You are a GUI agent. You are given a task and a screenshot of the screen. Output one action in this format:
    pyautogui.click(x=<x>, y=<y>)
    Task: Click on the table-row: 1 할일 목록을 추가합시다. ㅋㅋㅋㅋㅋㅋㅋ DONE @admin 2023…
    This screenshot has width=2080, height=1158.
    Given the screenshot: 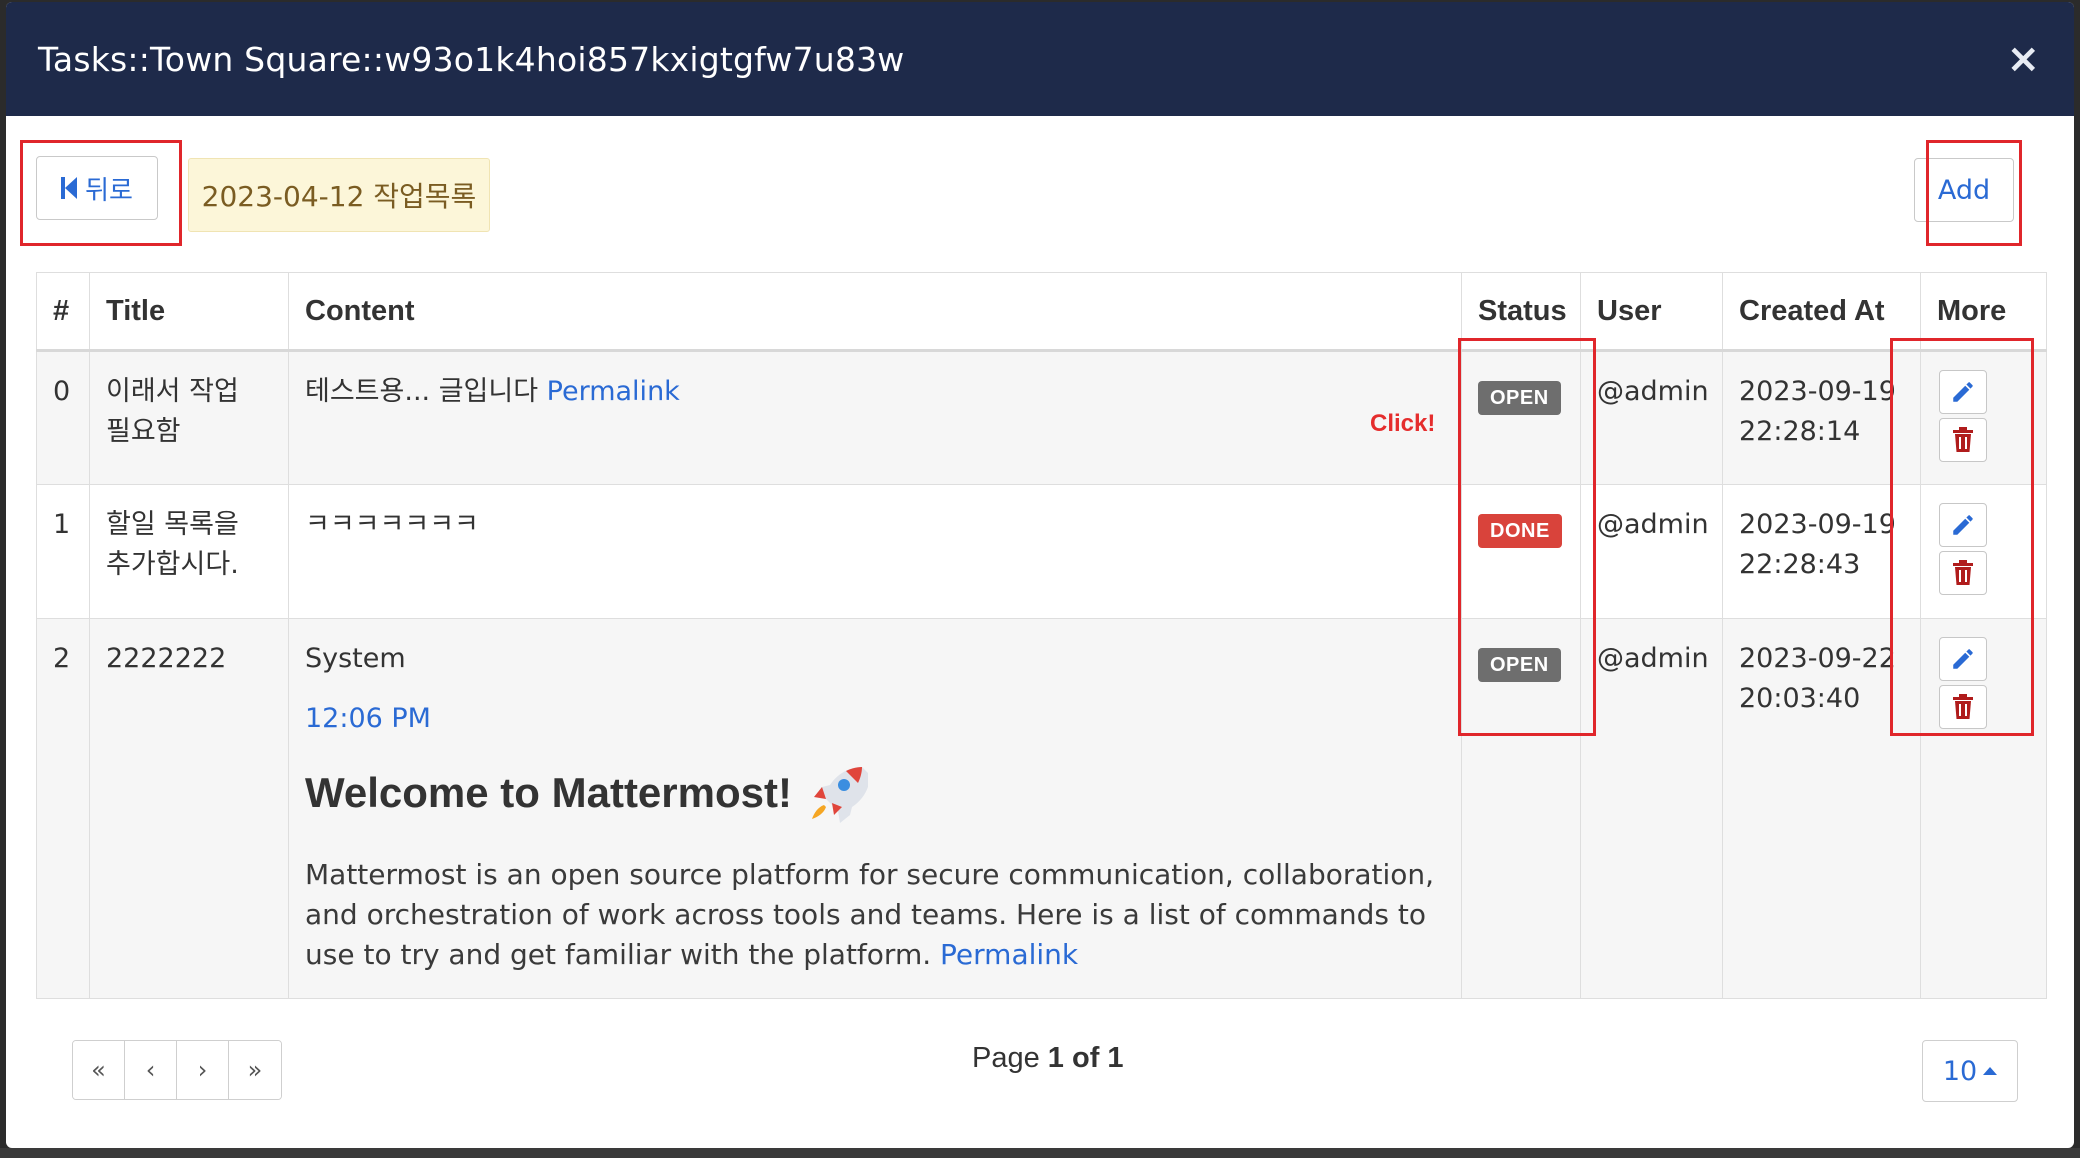 What is the action you would take?
    pyautogui.click(x=1041, y=551)
    